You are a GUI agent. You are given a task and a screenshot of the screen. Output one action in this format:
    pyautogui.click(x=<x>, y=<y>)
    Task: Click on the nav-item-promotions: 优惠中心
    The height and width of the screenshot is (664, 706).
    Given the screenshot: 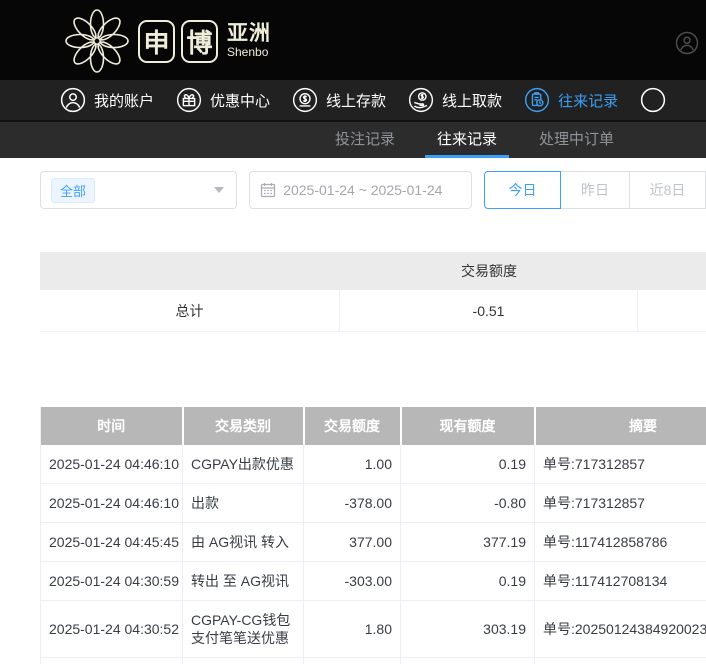 What is the action you would take?
    pyautogui.click(x=223, y=100)
    